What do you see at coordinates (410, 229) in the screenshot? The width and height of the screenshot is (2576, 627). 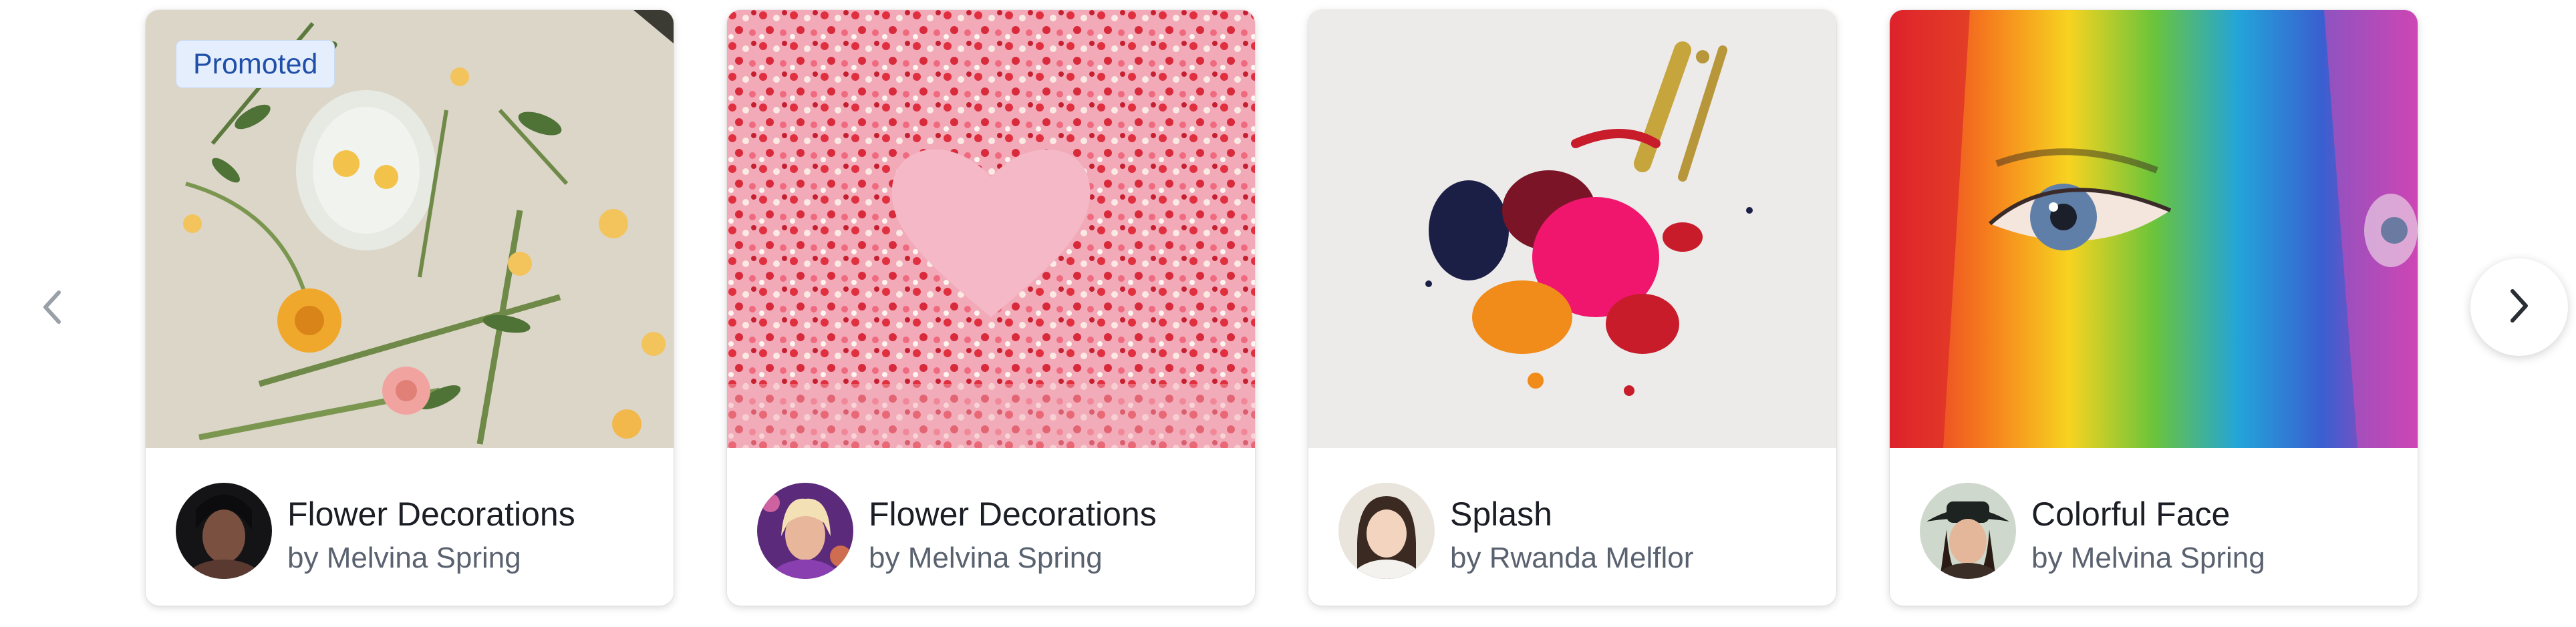 I see `card-image: Promoted` at bounding box center [410, 229].